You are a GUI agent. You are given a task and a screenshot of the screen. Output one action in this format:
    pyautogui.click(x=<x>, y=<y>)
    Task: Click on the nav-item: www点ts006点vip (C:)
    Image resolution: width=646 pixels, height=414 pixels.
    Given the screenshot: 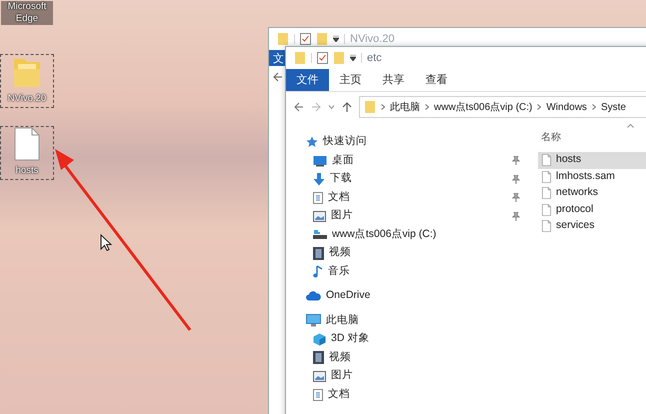 What is the action you would take?
    pyautogui.click(x=384, y=234)
    